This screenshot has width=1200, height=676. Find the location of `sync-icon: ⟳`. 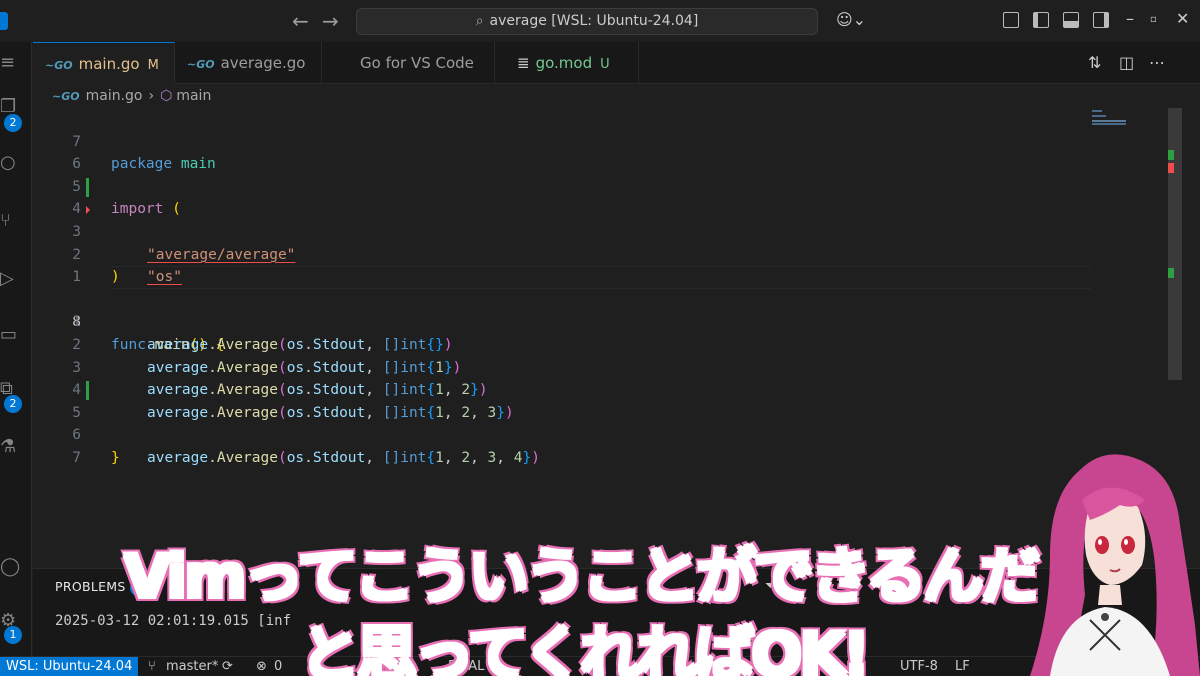

sync-icon: ⟳ is located at coordinates (227, 666).